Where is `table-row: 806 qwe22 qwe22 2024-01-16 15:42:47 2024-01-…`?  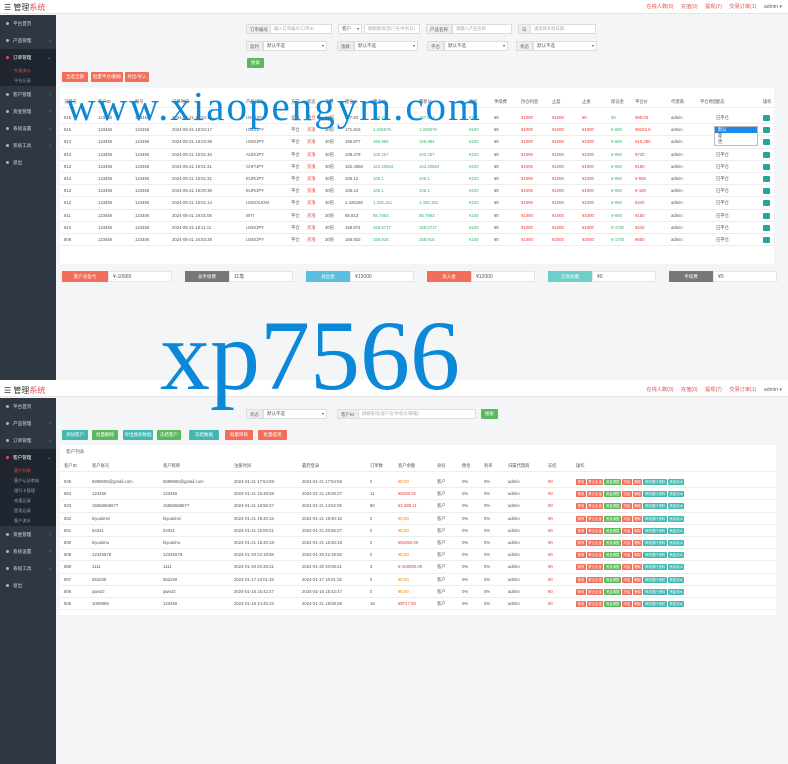 table-row: 806 qwe22 qwe22 2024-01-16 15:42:47 2024-01-… is located at coordinates (418, 592).